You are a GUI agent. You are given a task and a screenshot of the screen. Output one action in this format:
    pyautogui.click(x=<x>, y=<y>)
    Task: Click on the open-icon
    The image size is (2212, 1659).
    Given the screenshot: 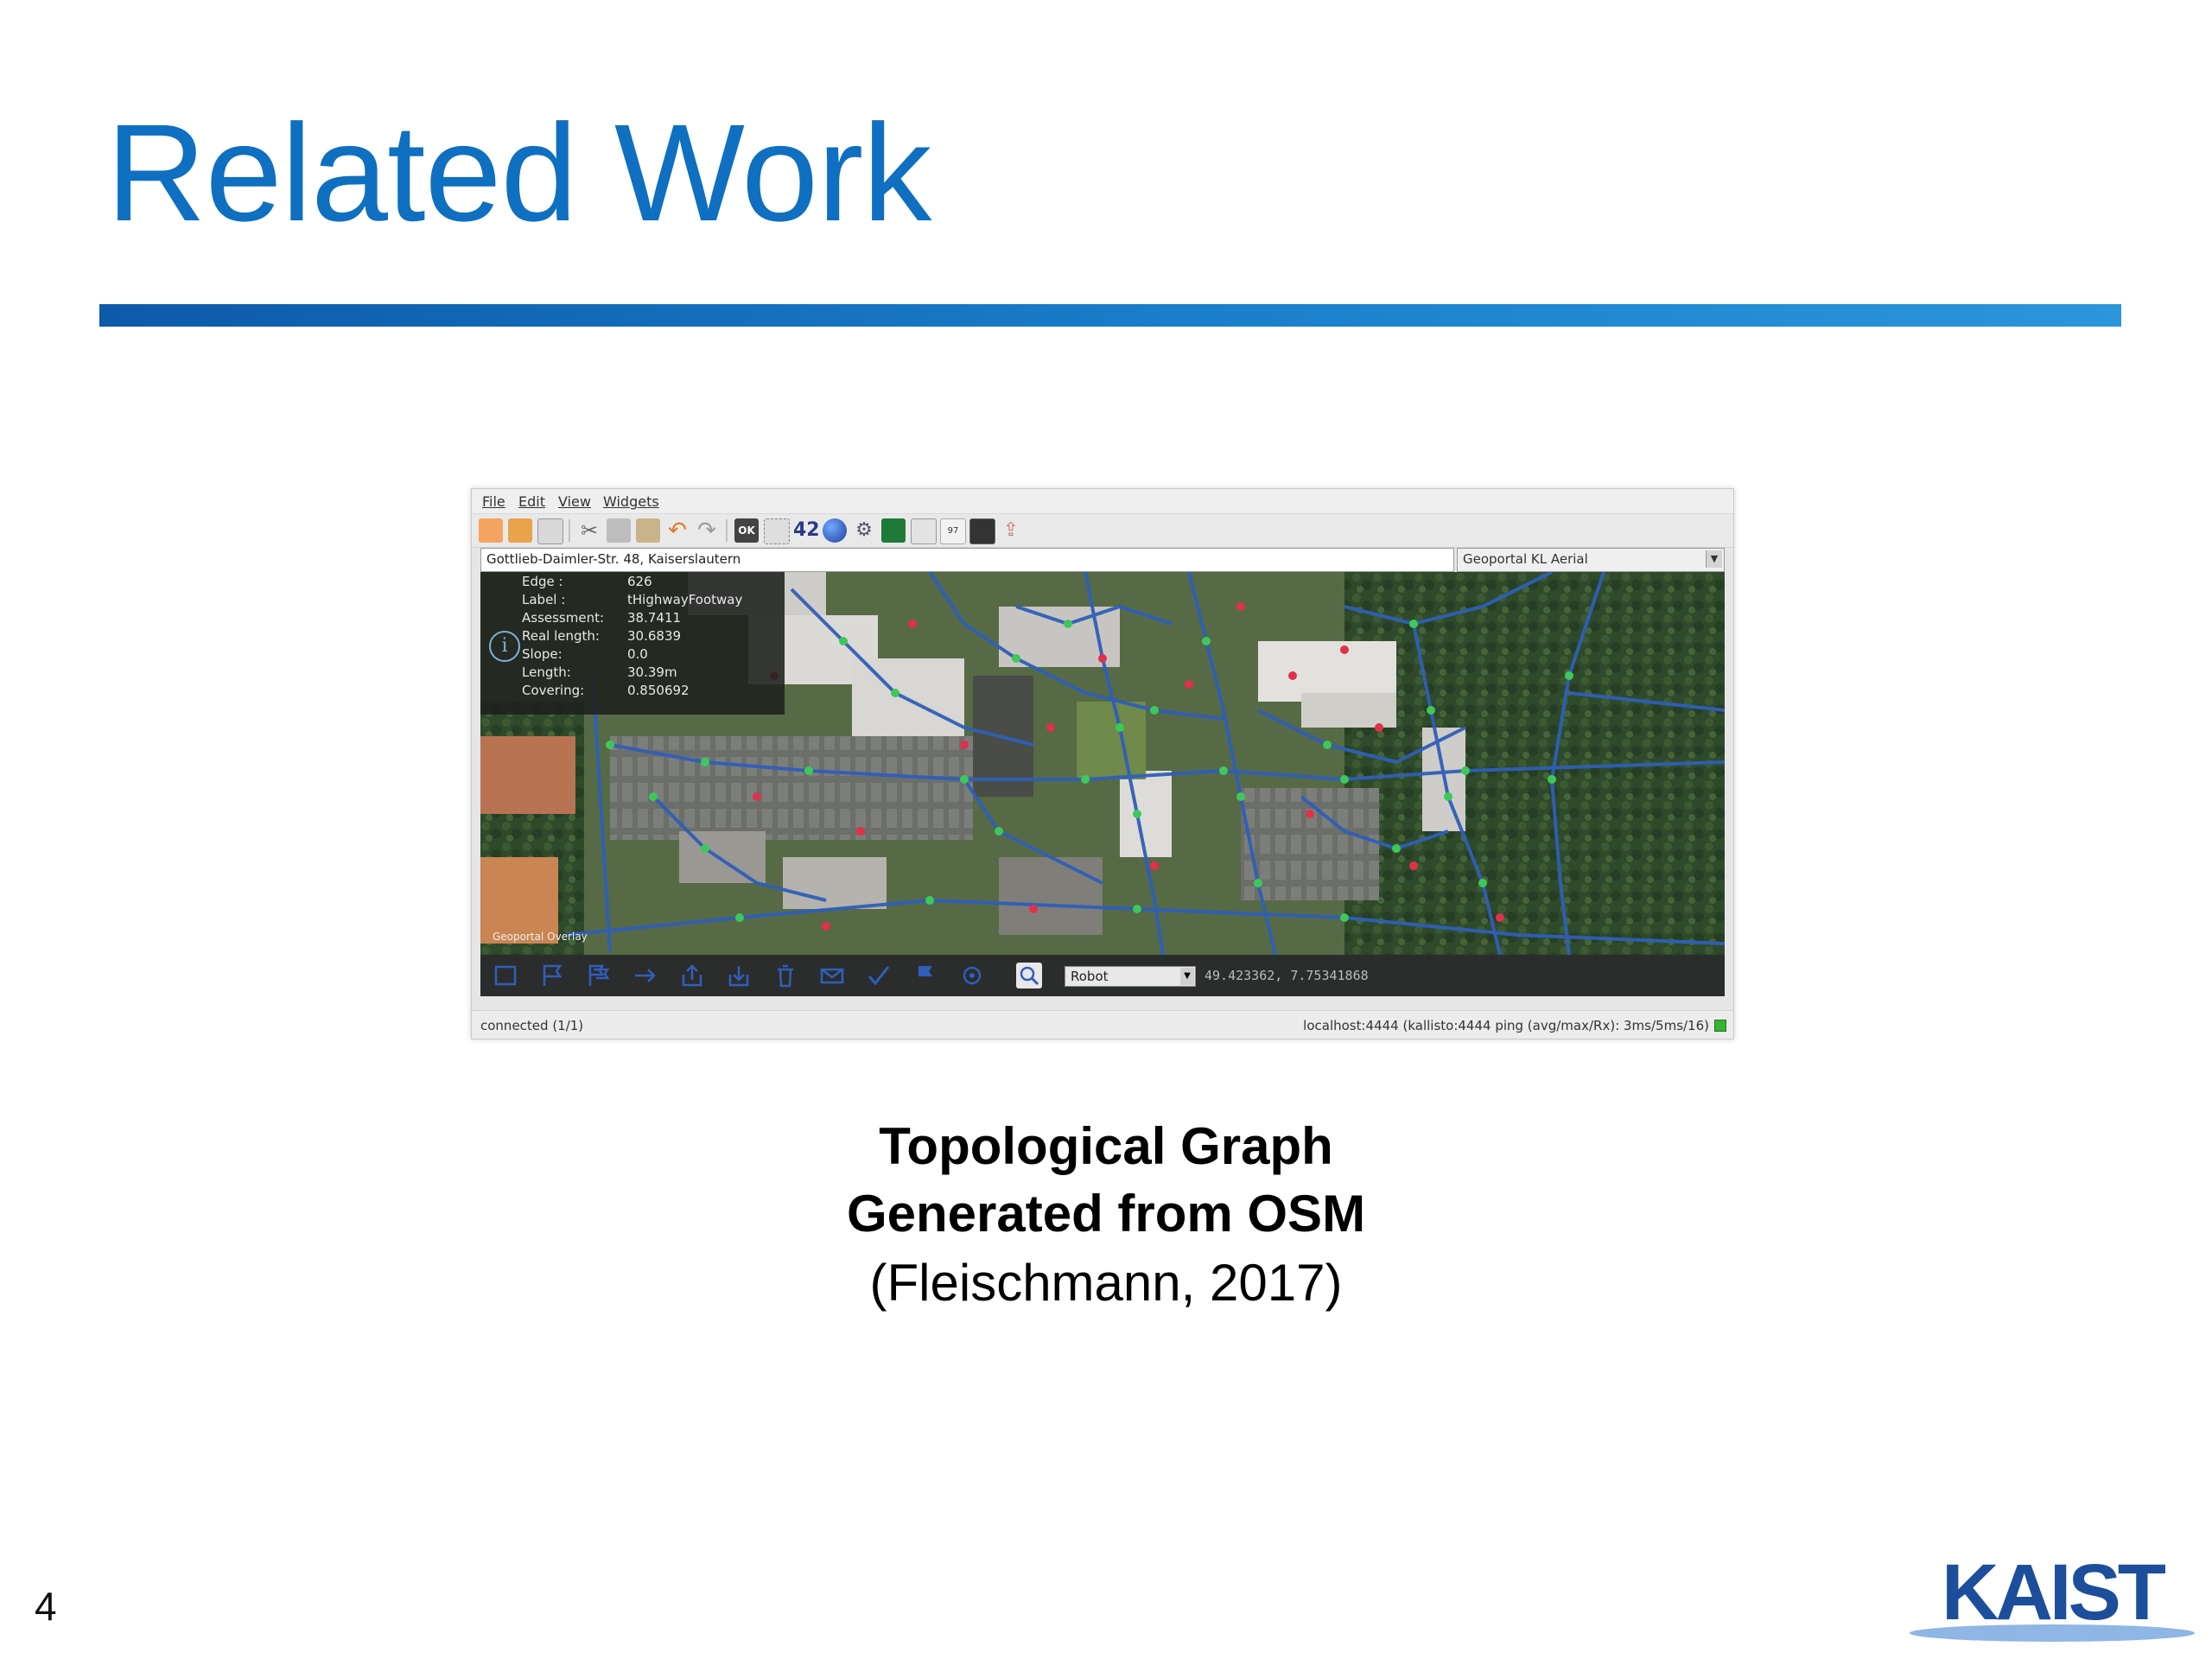 What is the action you would take?
    pyautogui.click(x=520, y=530)
    